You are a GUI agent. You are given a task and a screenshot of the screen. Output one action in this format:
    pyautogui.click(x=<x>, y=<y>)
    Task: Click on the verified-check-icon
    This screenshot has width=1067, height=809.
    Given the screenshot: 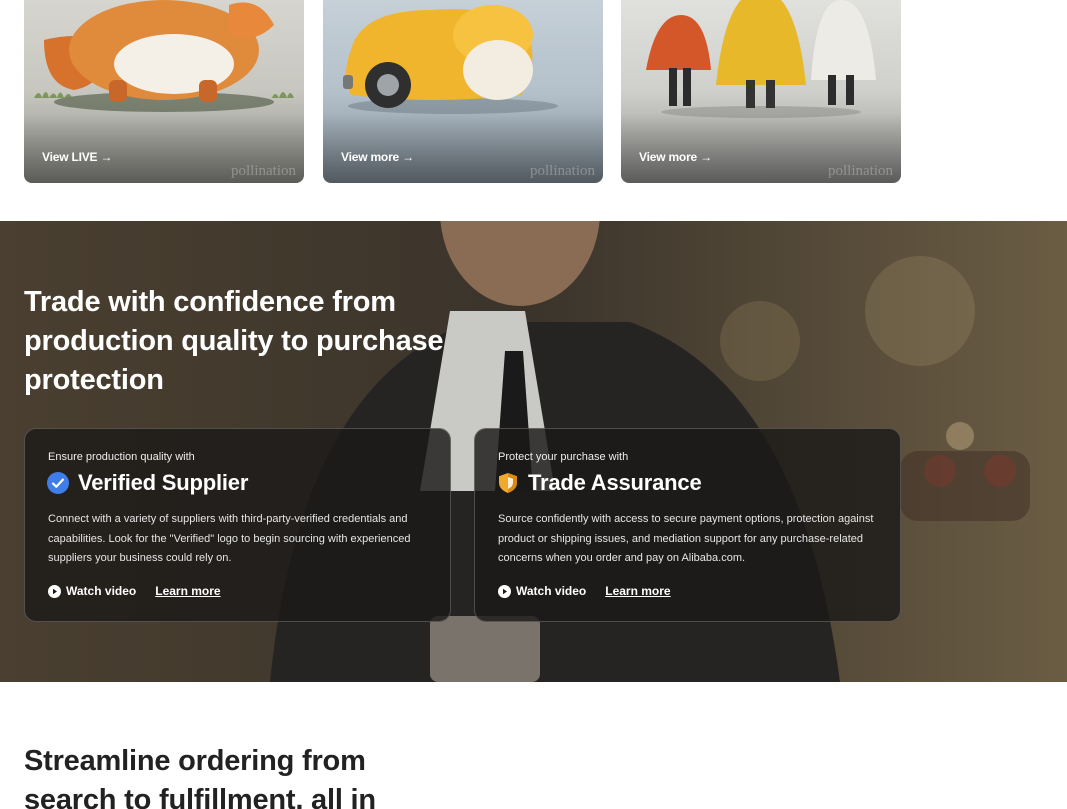 What is the action you would take?
    pyautogui.click(x=58, y=483)
    